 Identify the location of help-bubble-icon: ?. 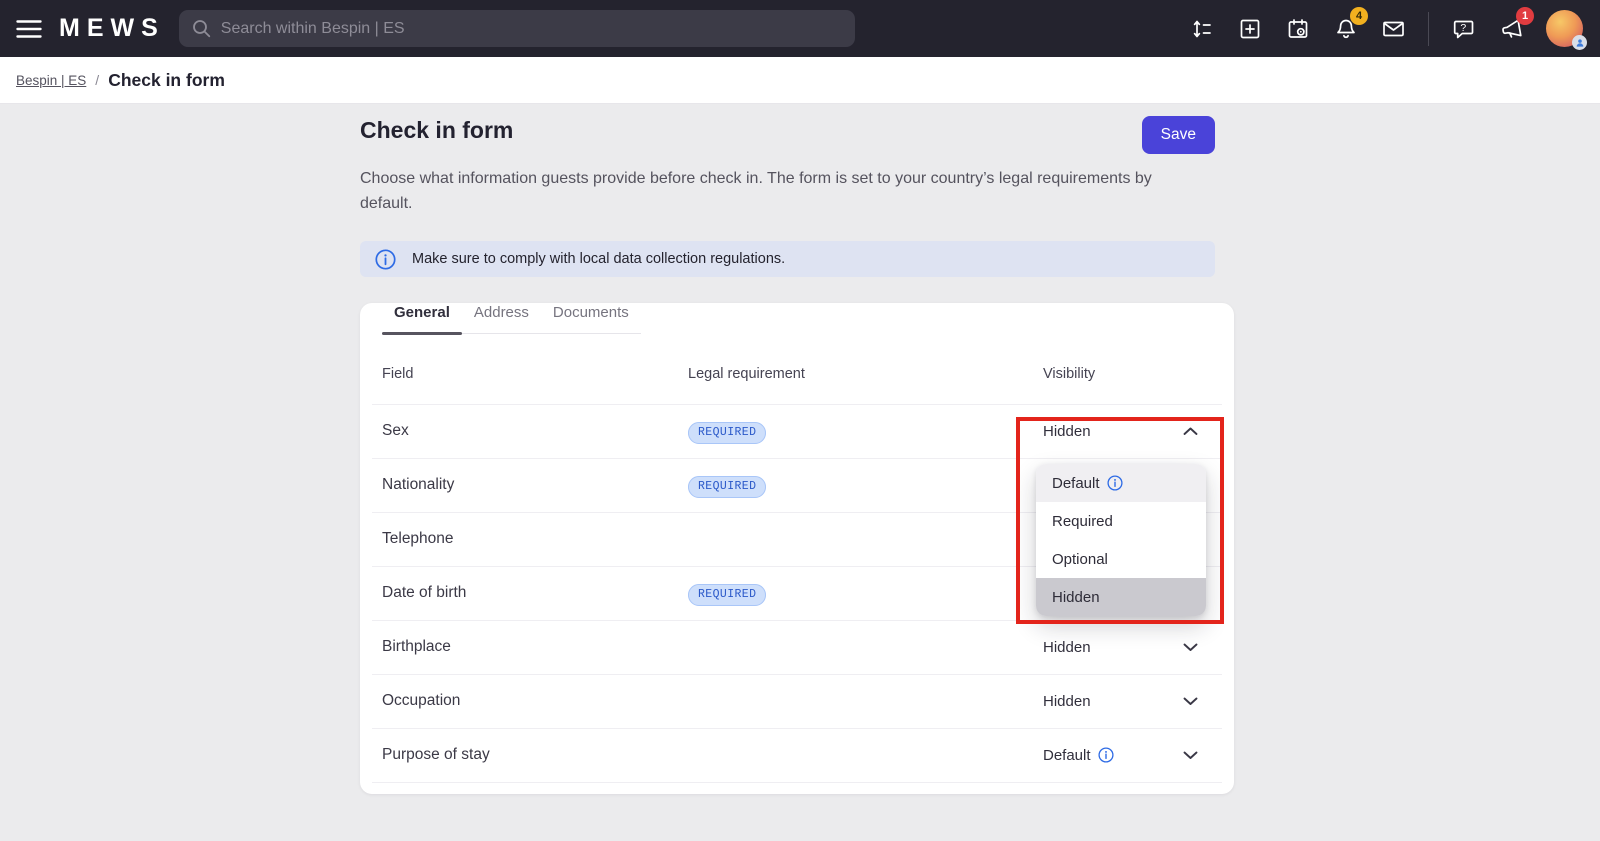
(1464, 29).